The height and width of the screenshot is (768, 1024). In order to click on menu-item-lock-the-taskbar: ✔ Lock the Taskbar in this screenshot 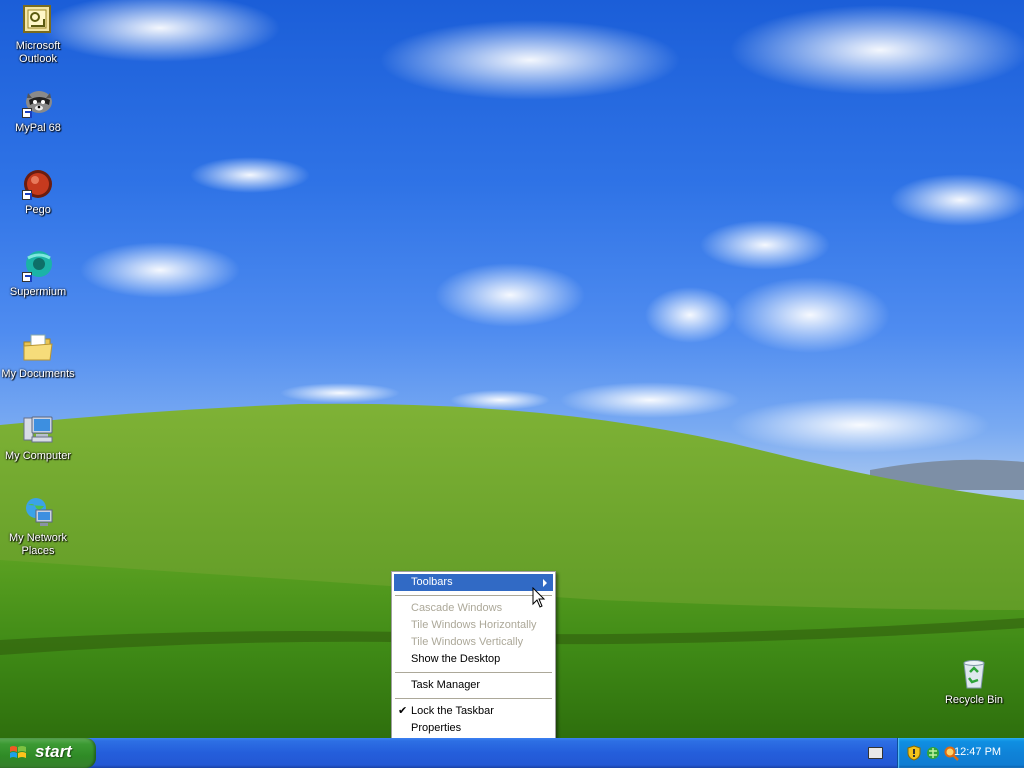, I will do `click(473, 711)`.